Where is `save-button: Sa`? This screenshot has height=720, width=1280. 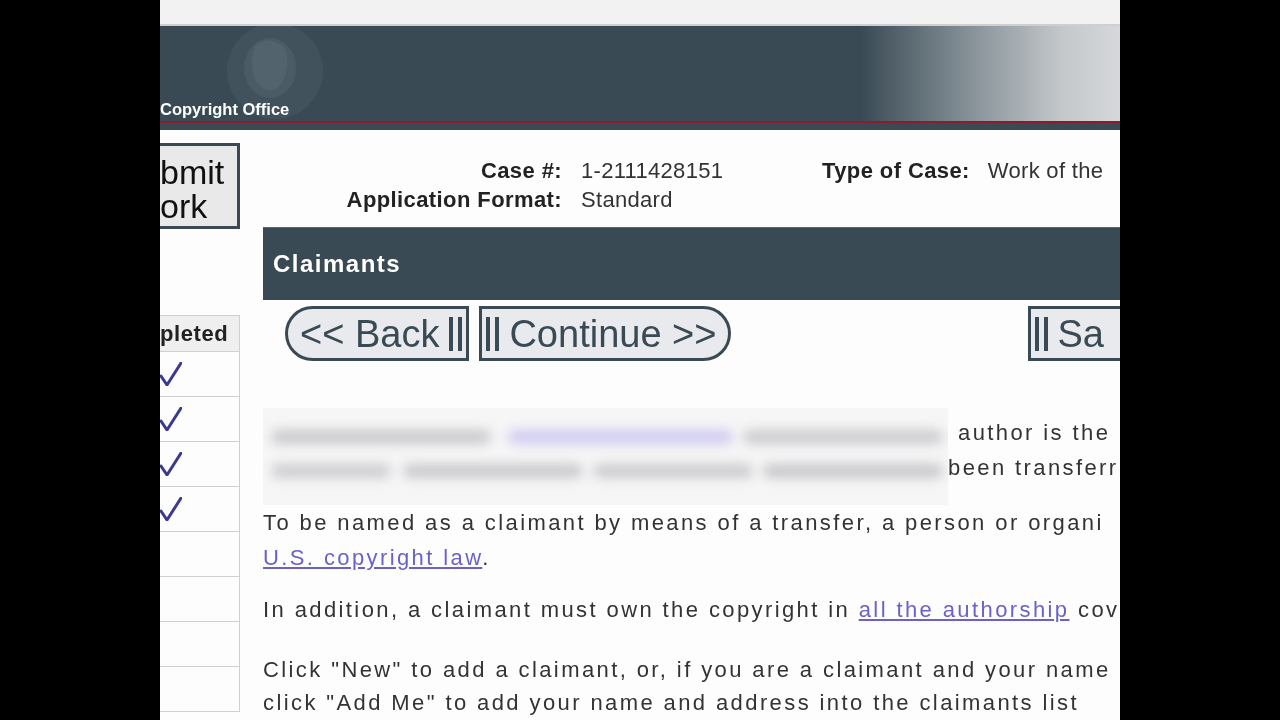 save-button: Sa is located at coordinates (1073, 333).